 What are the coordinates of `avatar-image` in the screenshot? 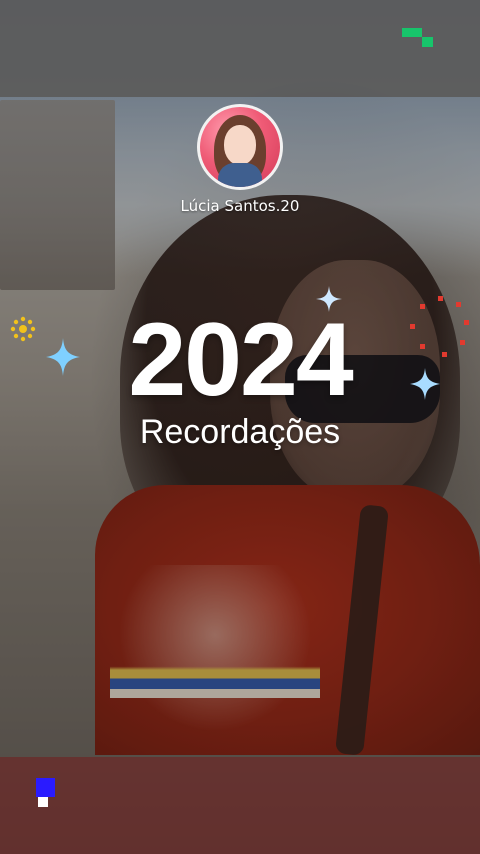 It's located at (240, 147).